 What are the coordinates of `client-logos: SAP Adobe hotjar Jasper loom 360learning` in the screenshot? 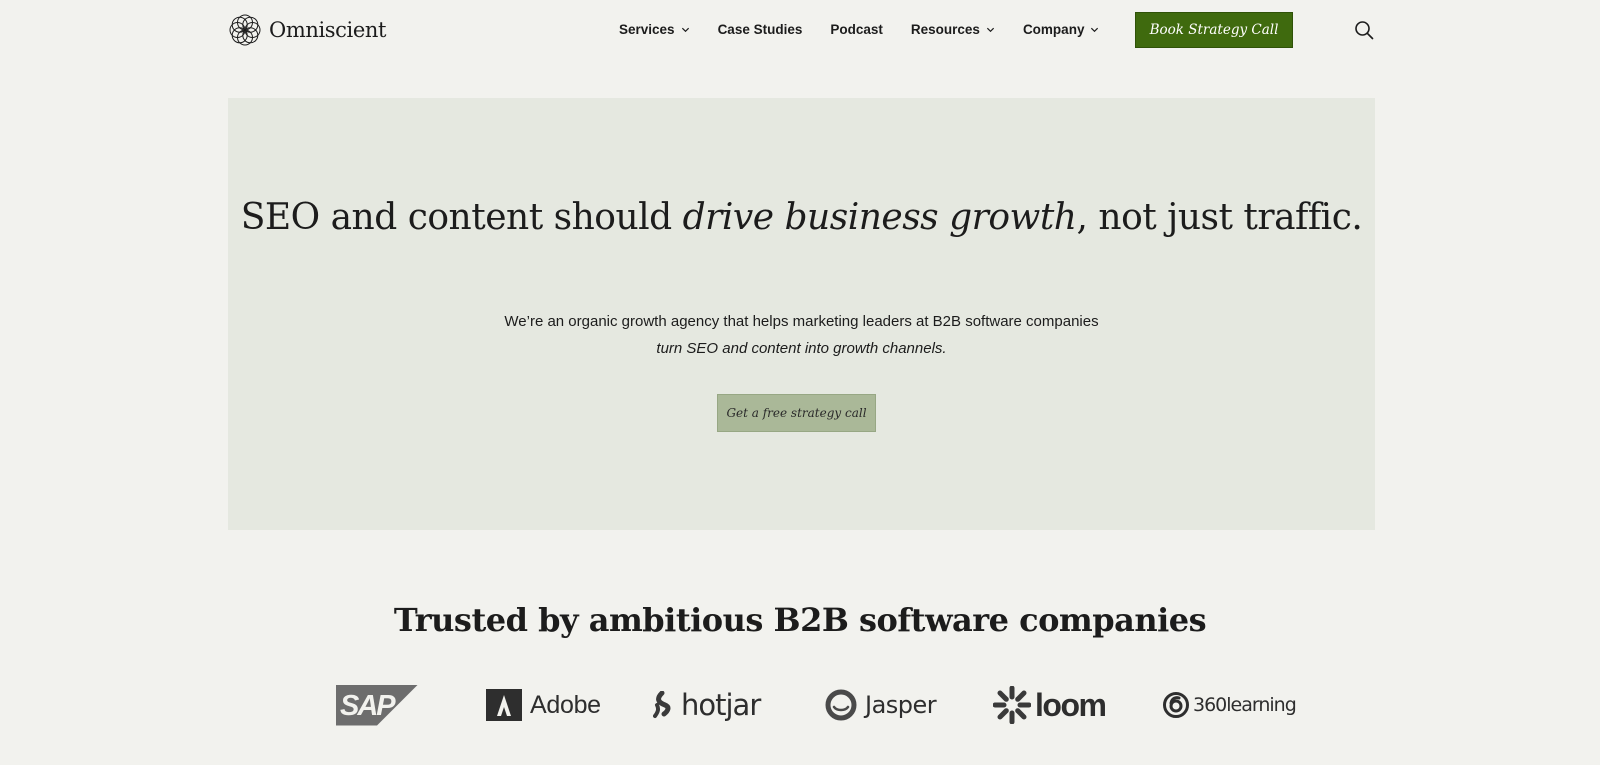 It's located at (800, 705).